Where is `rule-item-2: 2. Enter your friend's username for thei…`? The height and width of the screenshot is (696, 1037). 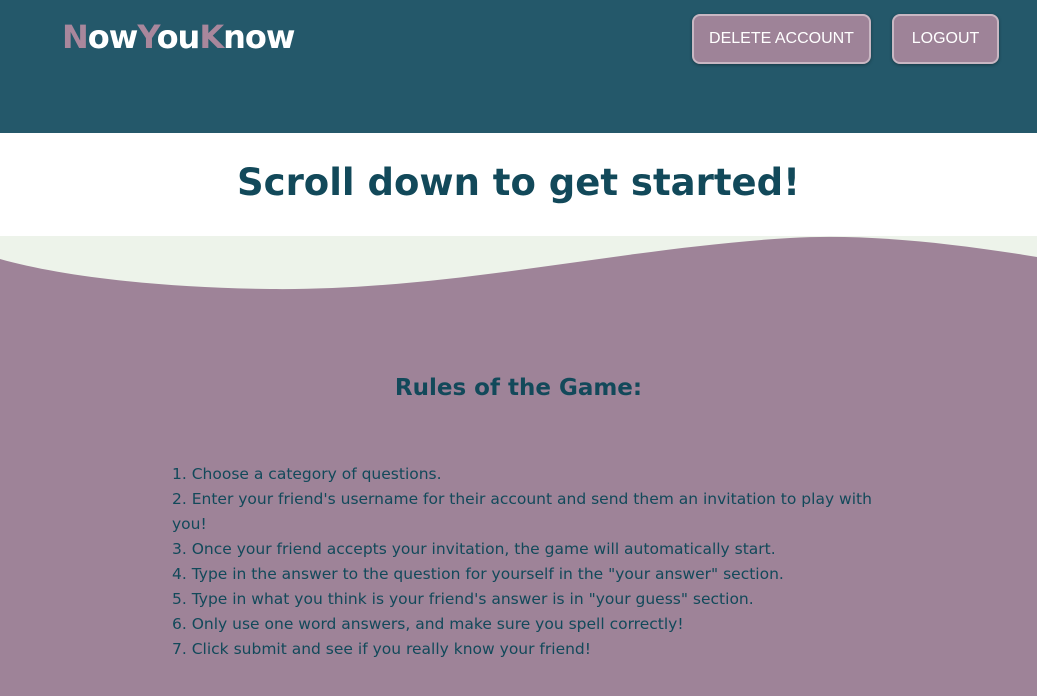 rule-item-2: 2. Enter your friend's username for thei… is located at coordinates (522, 511).